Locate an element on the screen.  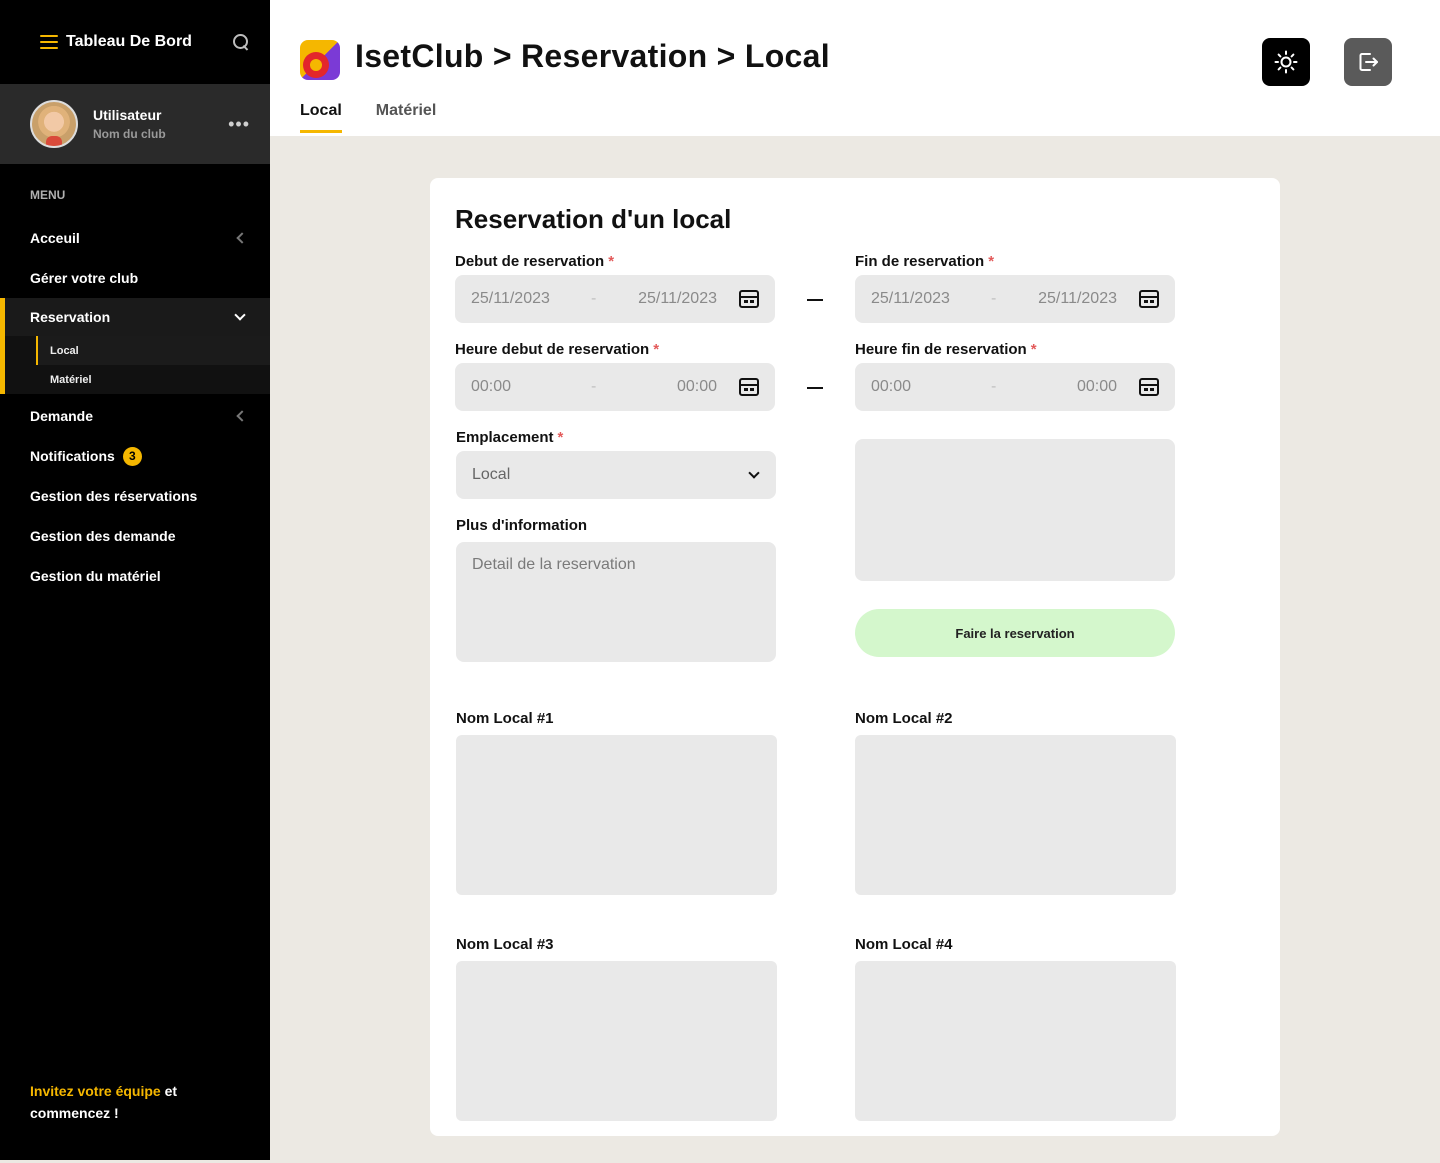
sidebar-item-label: Notifications is located at coordinates (72, 456).